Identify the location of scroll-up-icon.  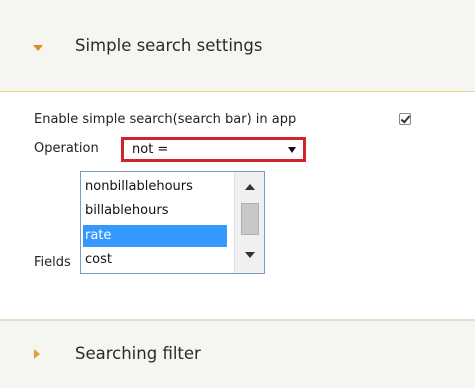
(250, 187).